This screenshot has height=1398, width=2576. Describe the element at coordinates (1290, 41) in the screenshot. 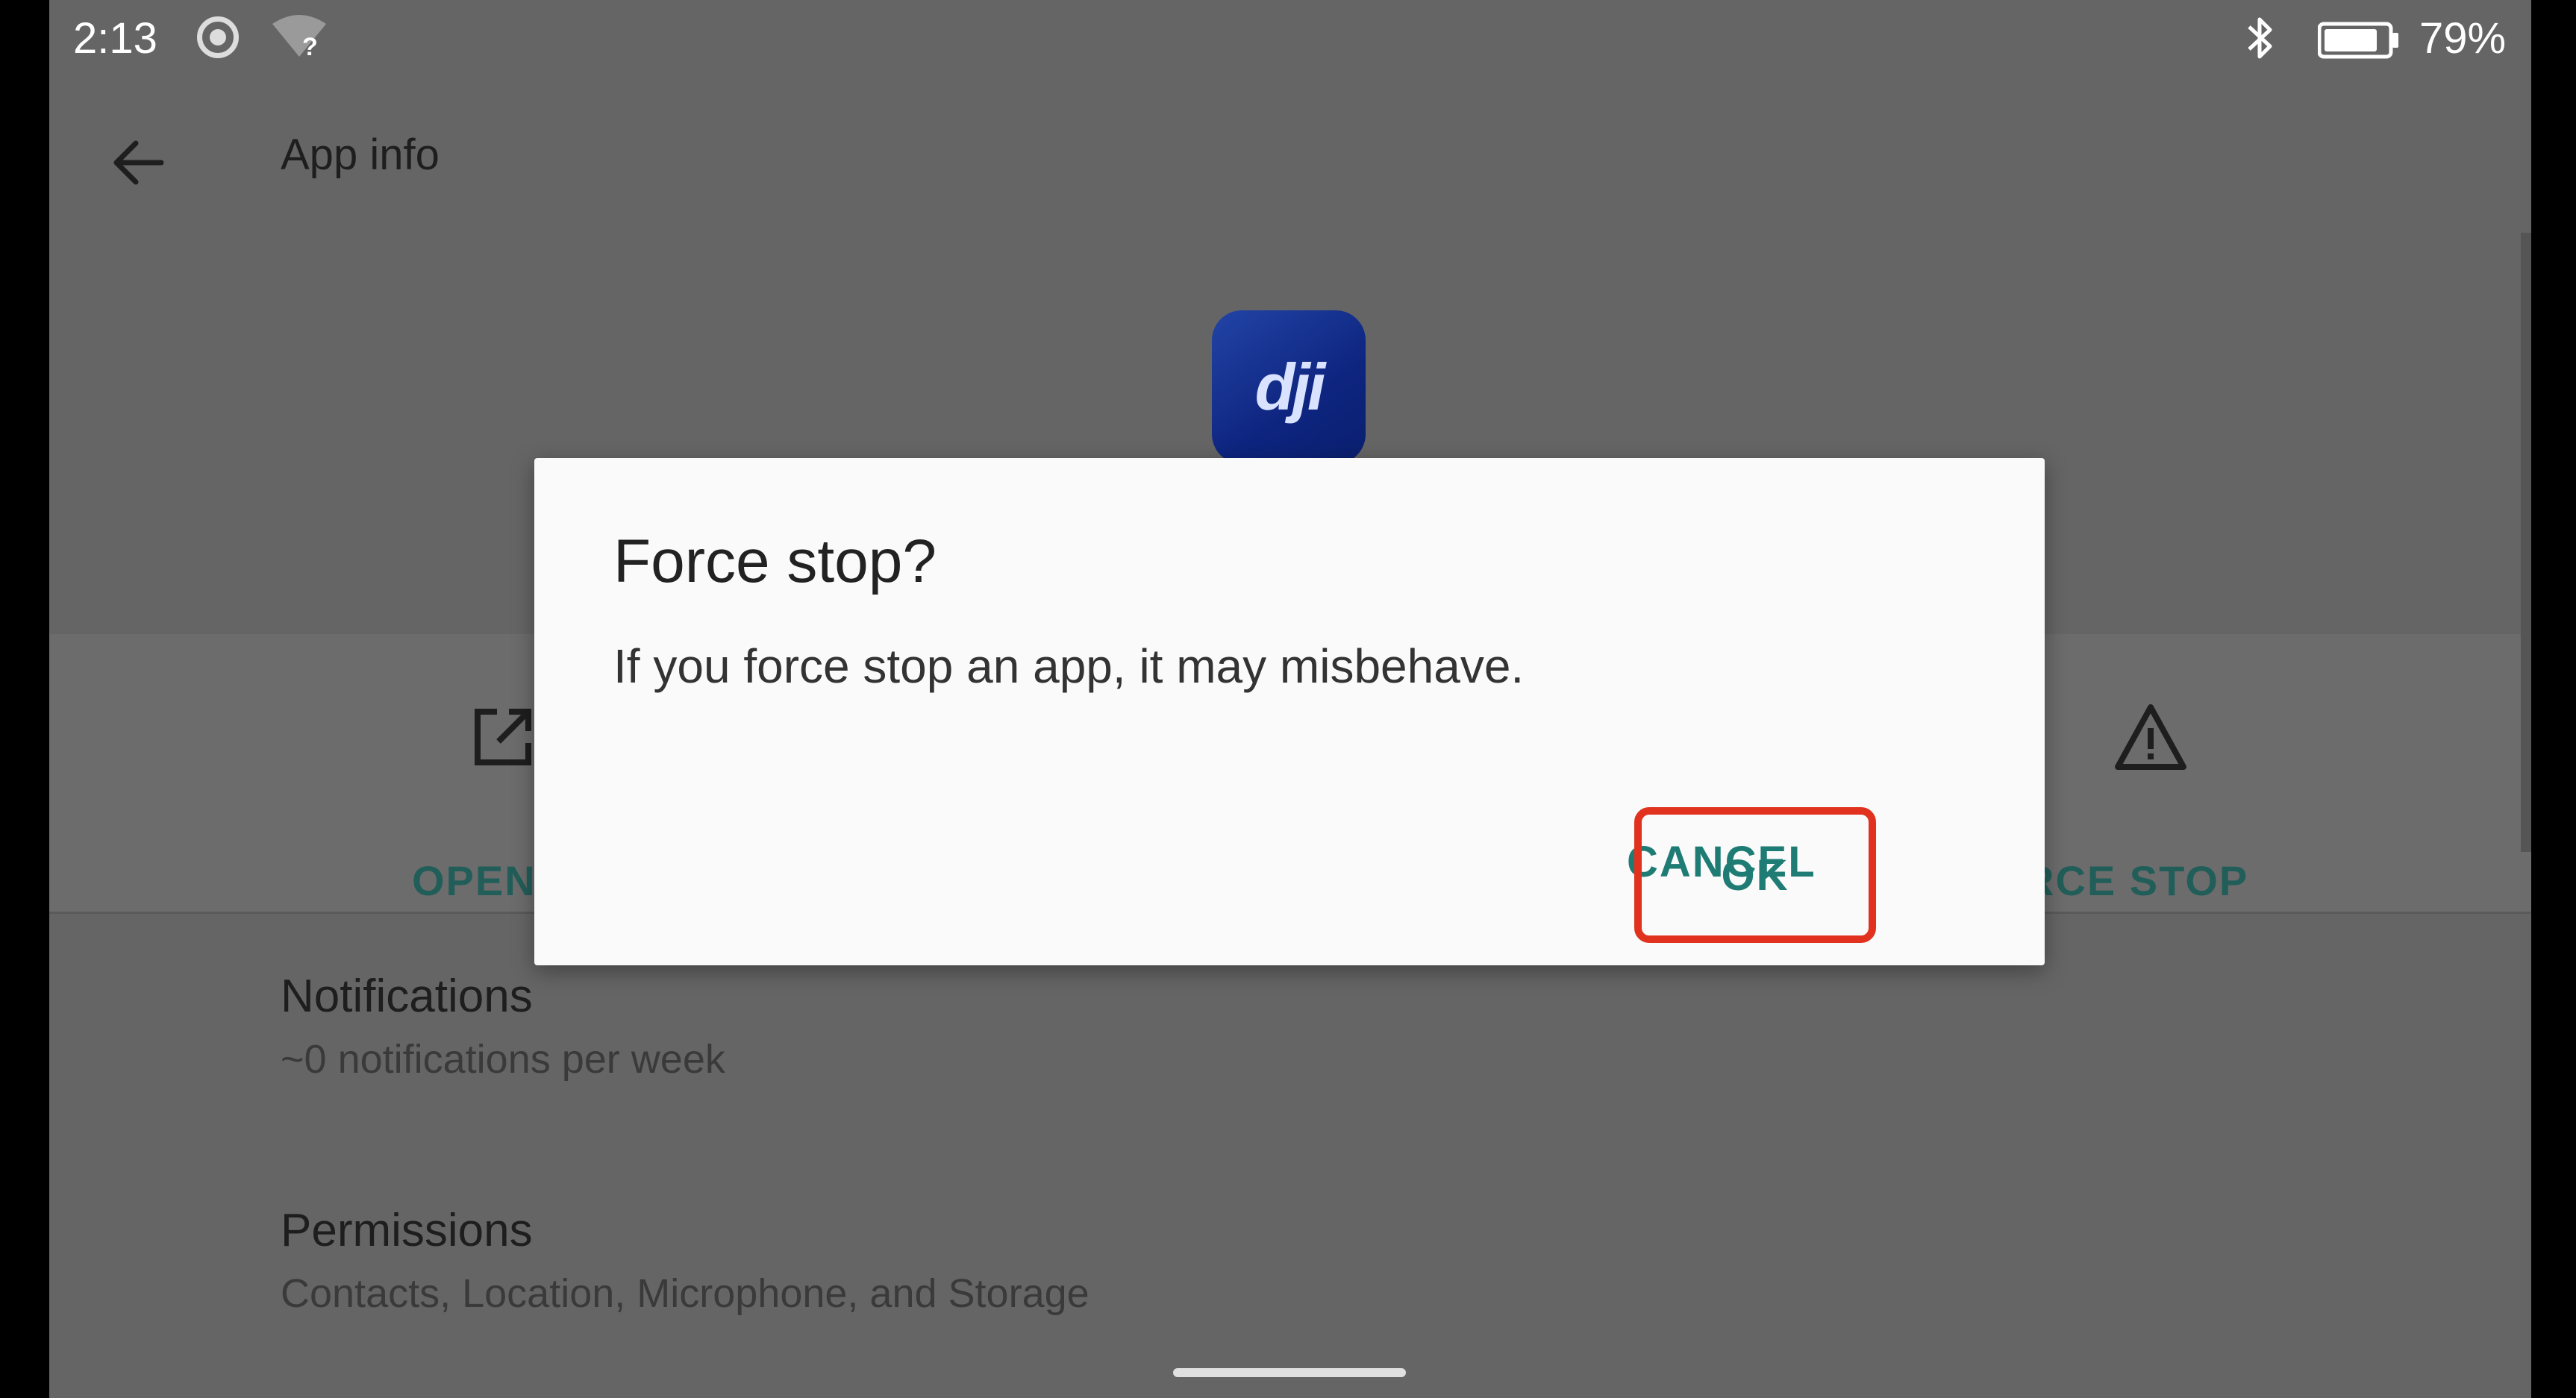

I see `status-bar: 2:13 ? 79%` at that location.